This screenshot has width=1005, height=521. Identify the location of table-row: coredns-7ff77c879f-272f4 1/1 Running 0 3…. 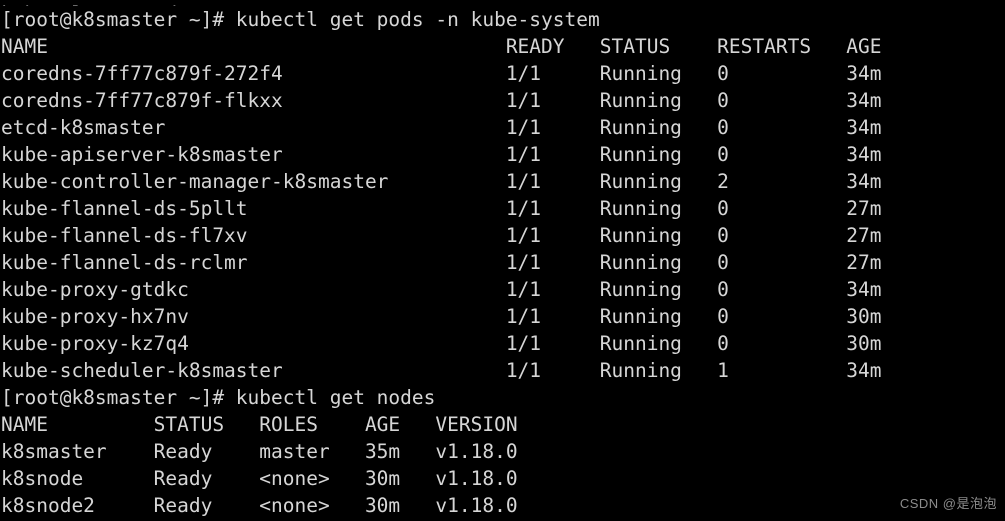
(441, 73).